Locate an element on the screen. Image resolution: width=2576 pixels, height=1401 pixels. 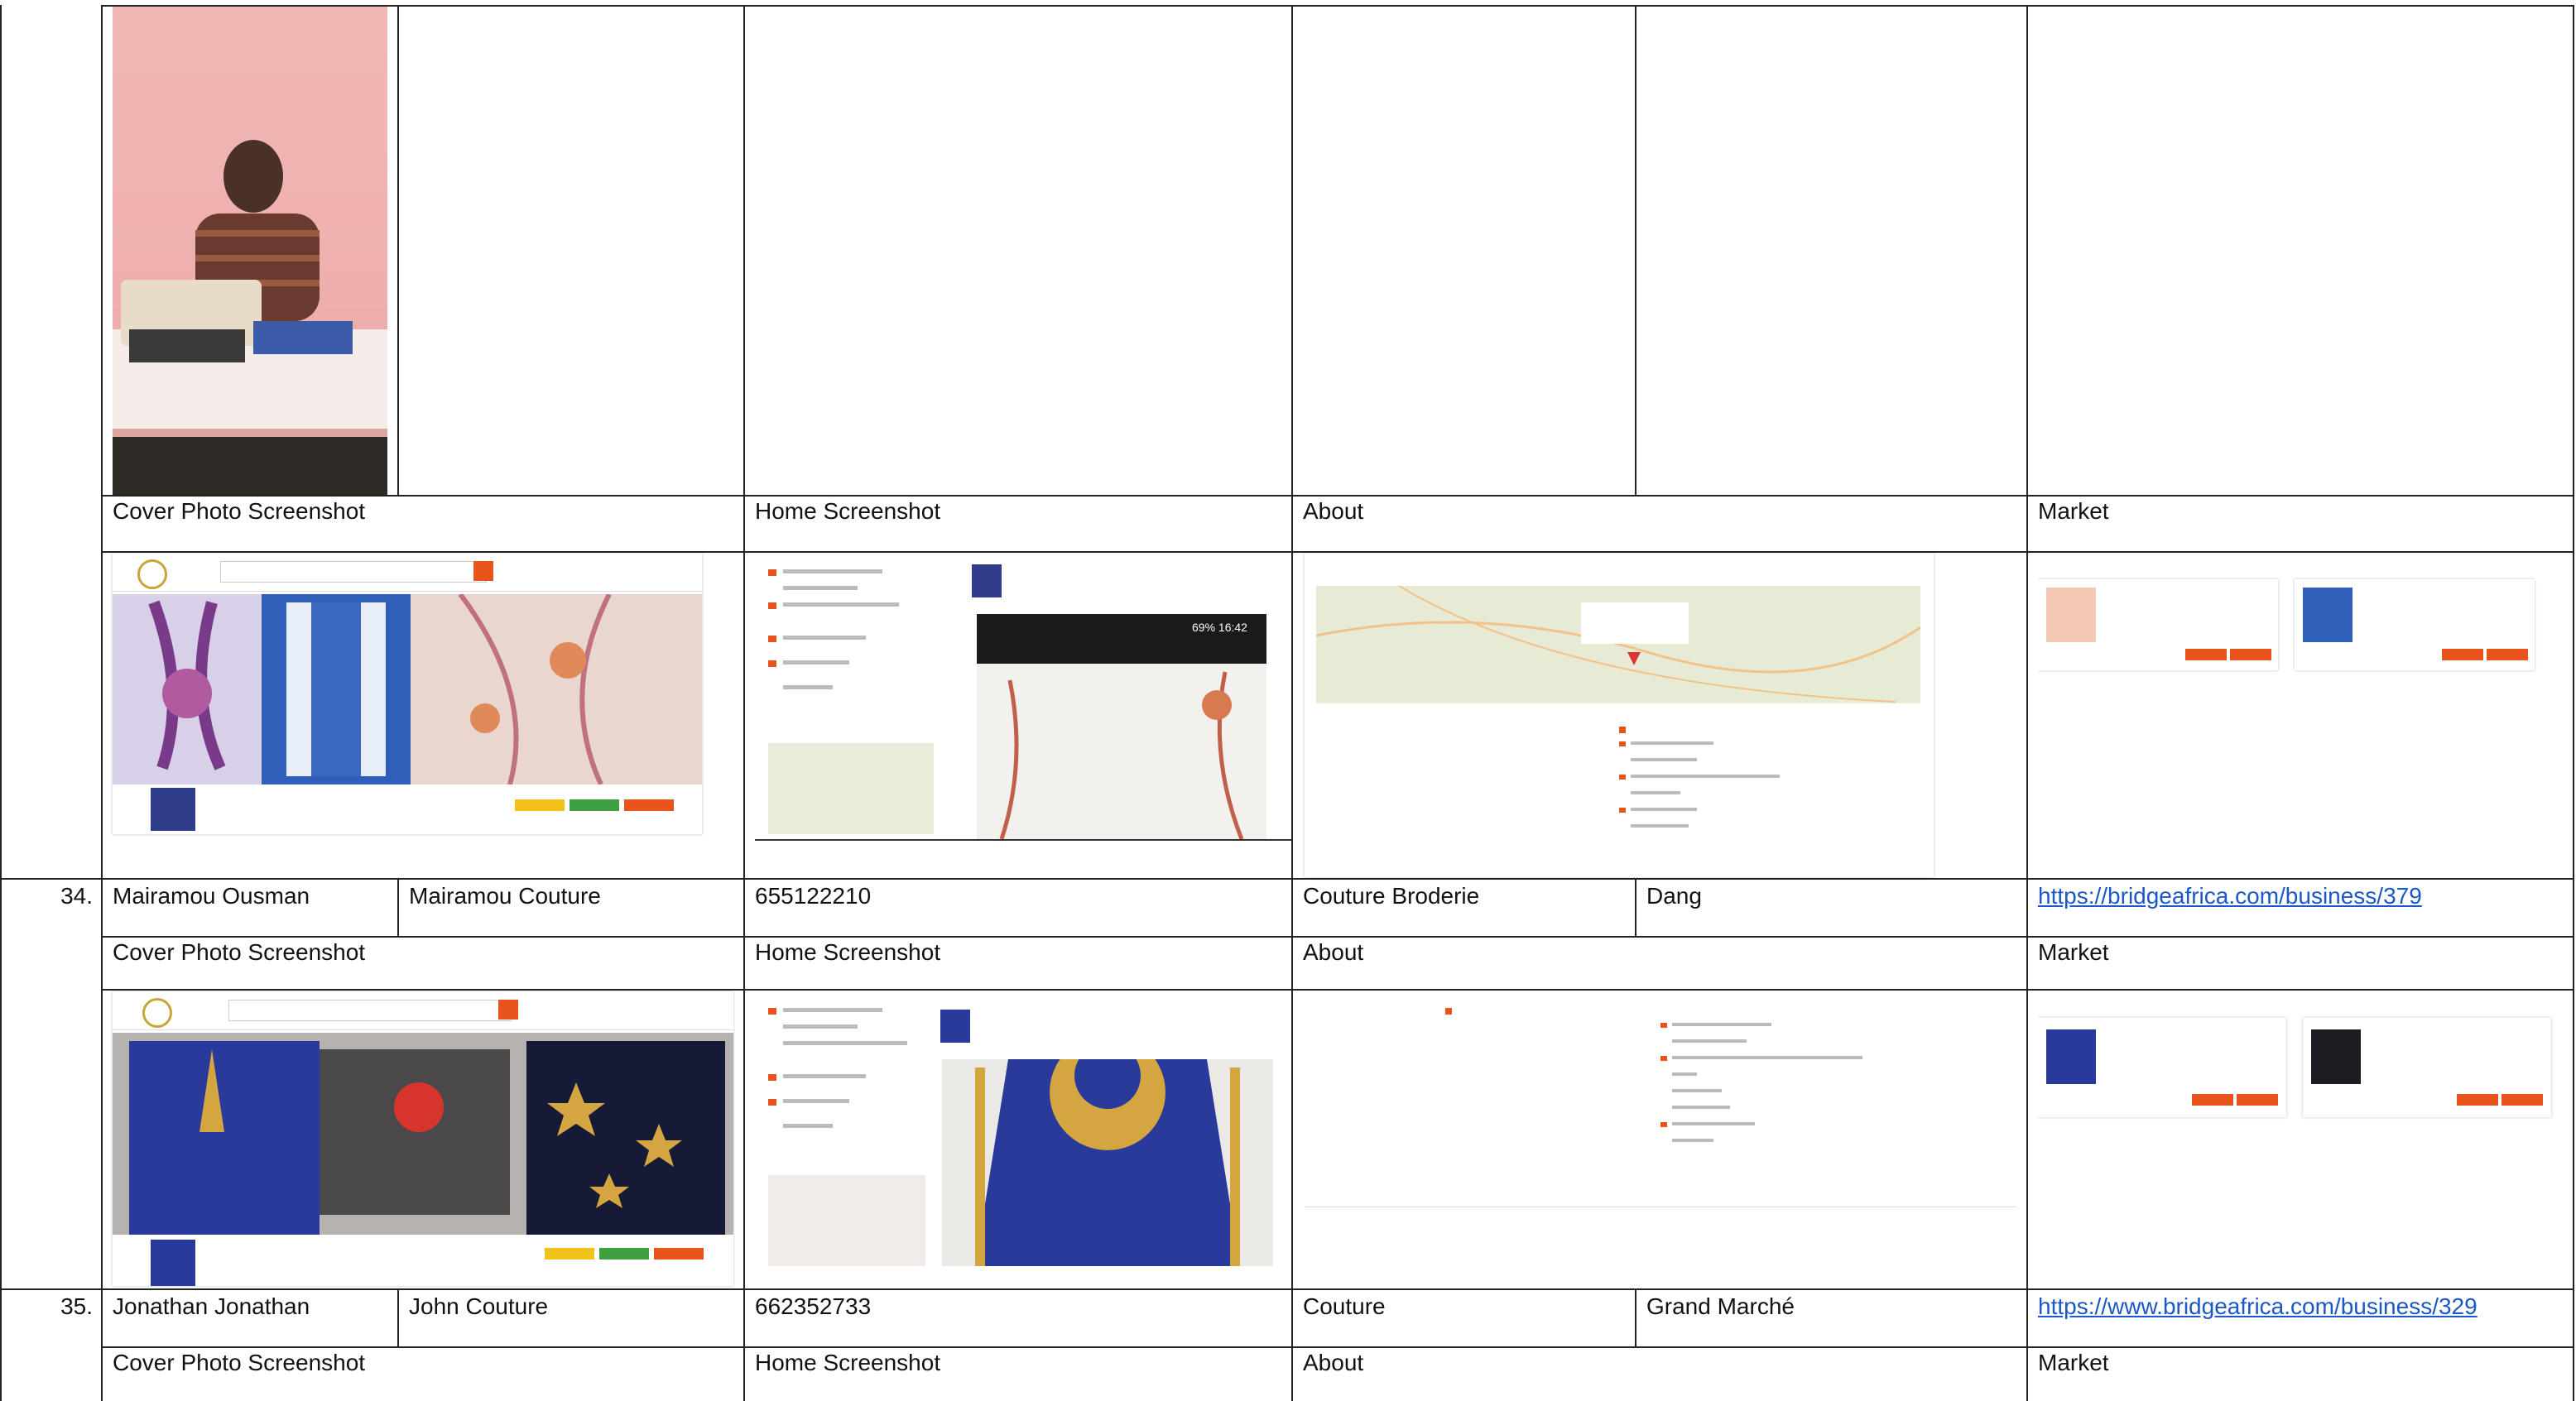
owner-name: Mairamou Ousman is located at coordinates (211, 896).